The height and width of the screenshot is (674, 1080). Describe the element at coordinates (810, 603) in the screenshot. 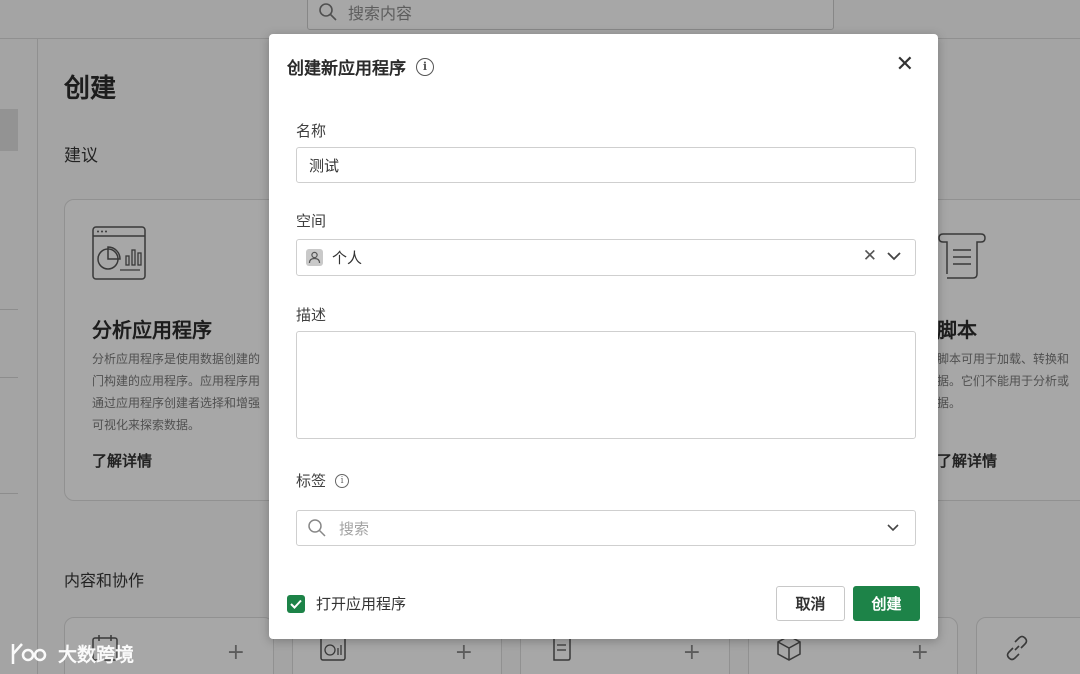

I see `cancel-button: 取消` at that location.